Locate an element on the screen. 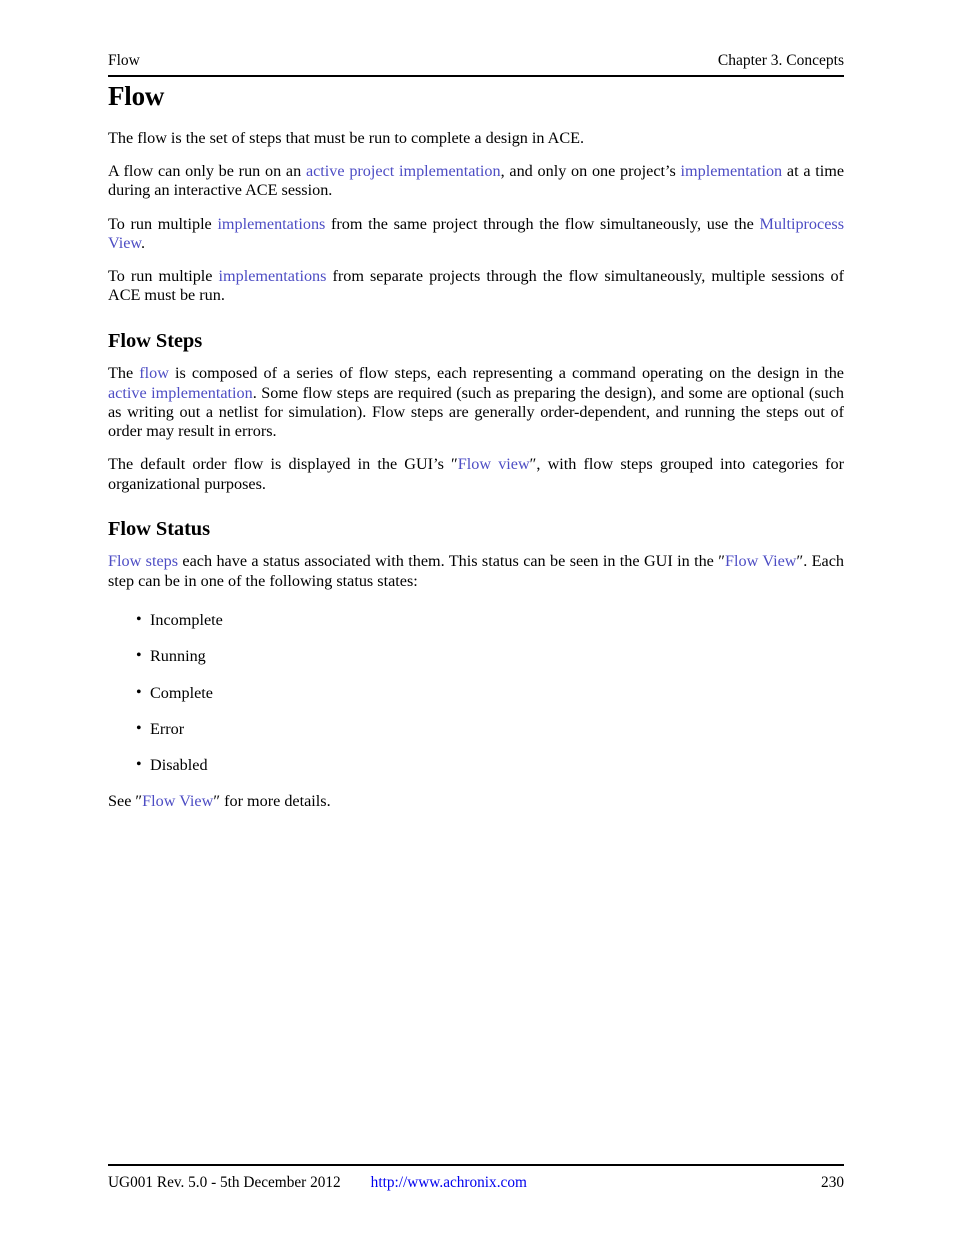  link-implementations: implementations is located at coordinates (271, 224).